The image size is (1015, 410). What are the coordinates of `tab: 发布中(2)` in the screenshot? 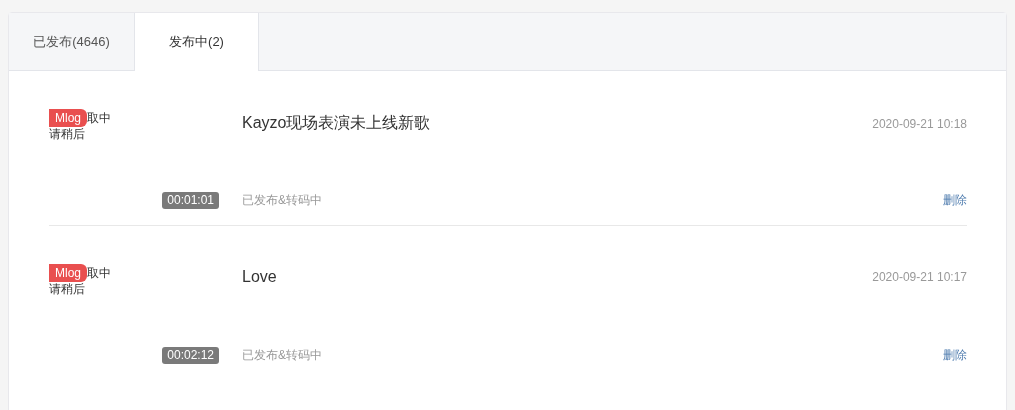 It's located at (196, 42).